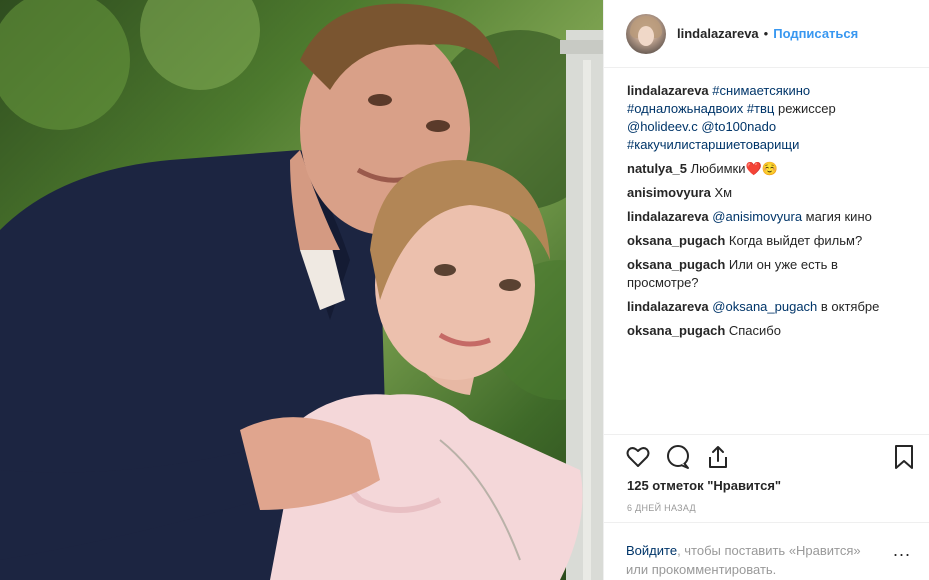  Describe the element at coordinates (761, 108) in the screenshot. I see `hashtag: #твц` at that location.